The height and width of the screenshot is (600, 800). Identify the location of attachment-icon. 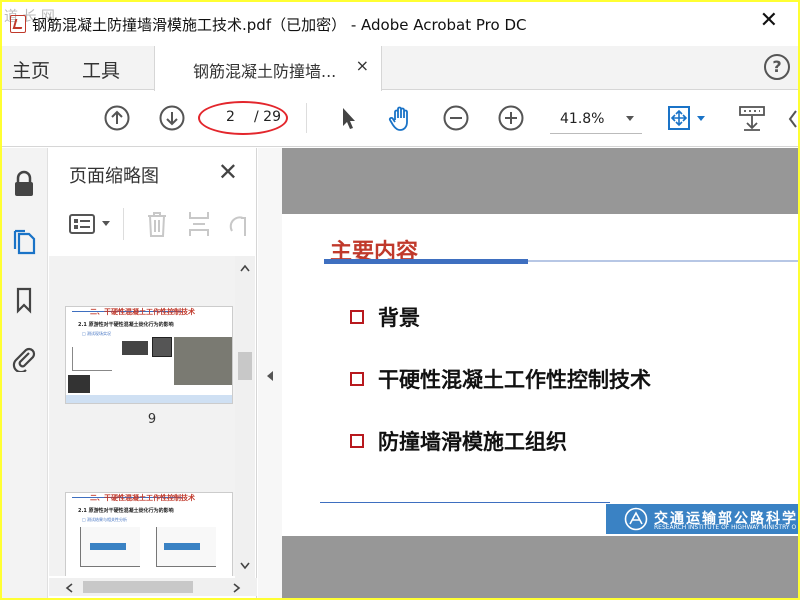
(24, 358).